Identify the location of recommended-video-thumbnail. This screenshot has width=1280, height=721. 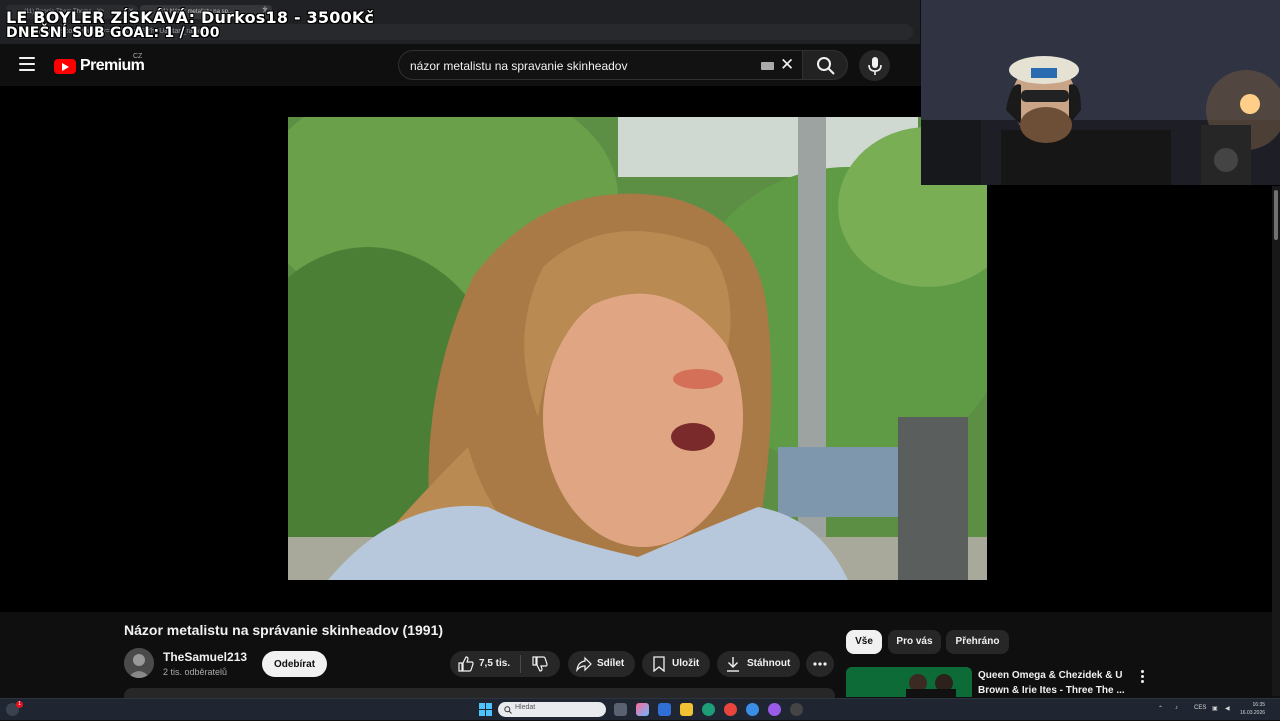
(909, 682).